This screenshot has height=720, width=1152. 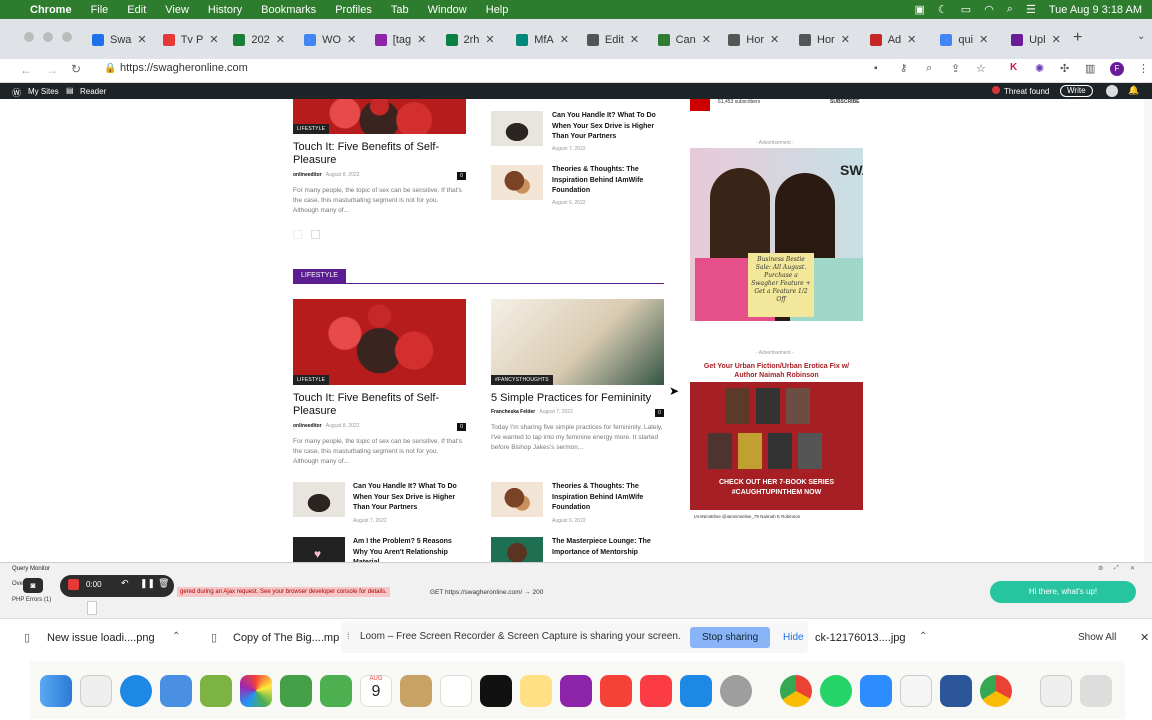 What do you see at coordinates (793, 637) in the screenshot?
I see `hide-button: Hide` at bounding box center [793, 637].